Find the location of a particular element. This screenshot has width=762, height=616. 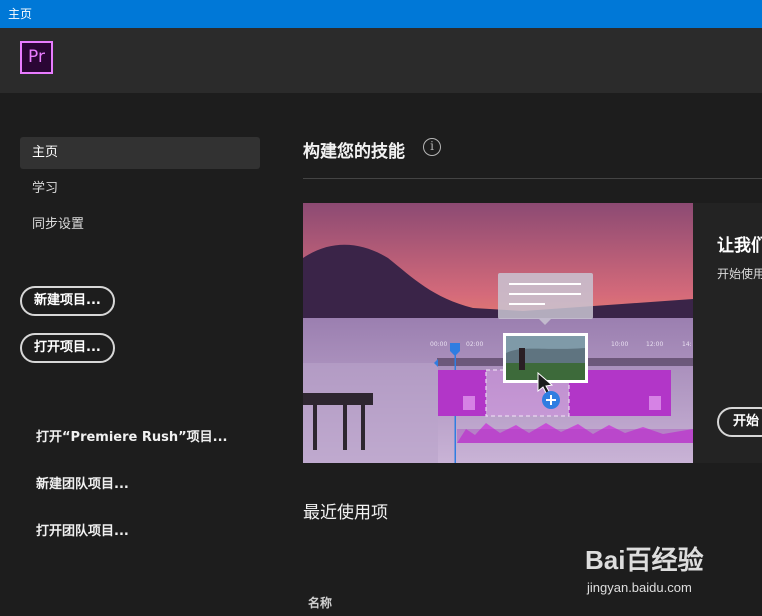

sidebar-item-learn: 学习 is located at coordinates (140, 189).